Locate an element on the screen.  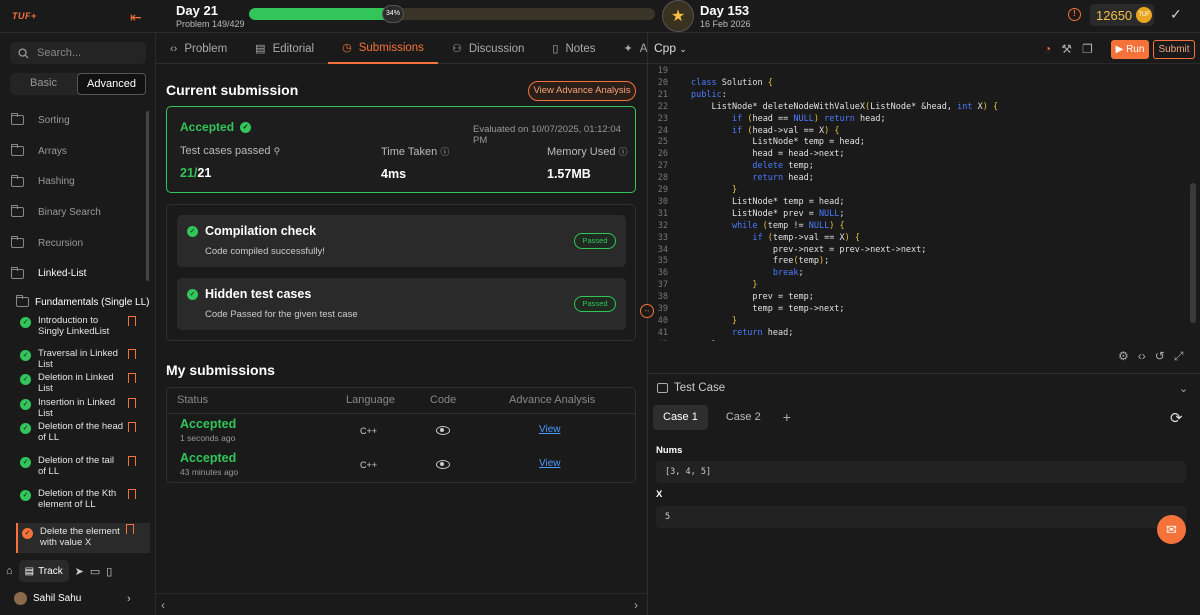
field-label: Nums is located at coordinates (669, 450).